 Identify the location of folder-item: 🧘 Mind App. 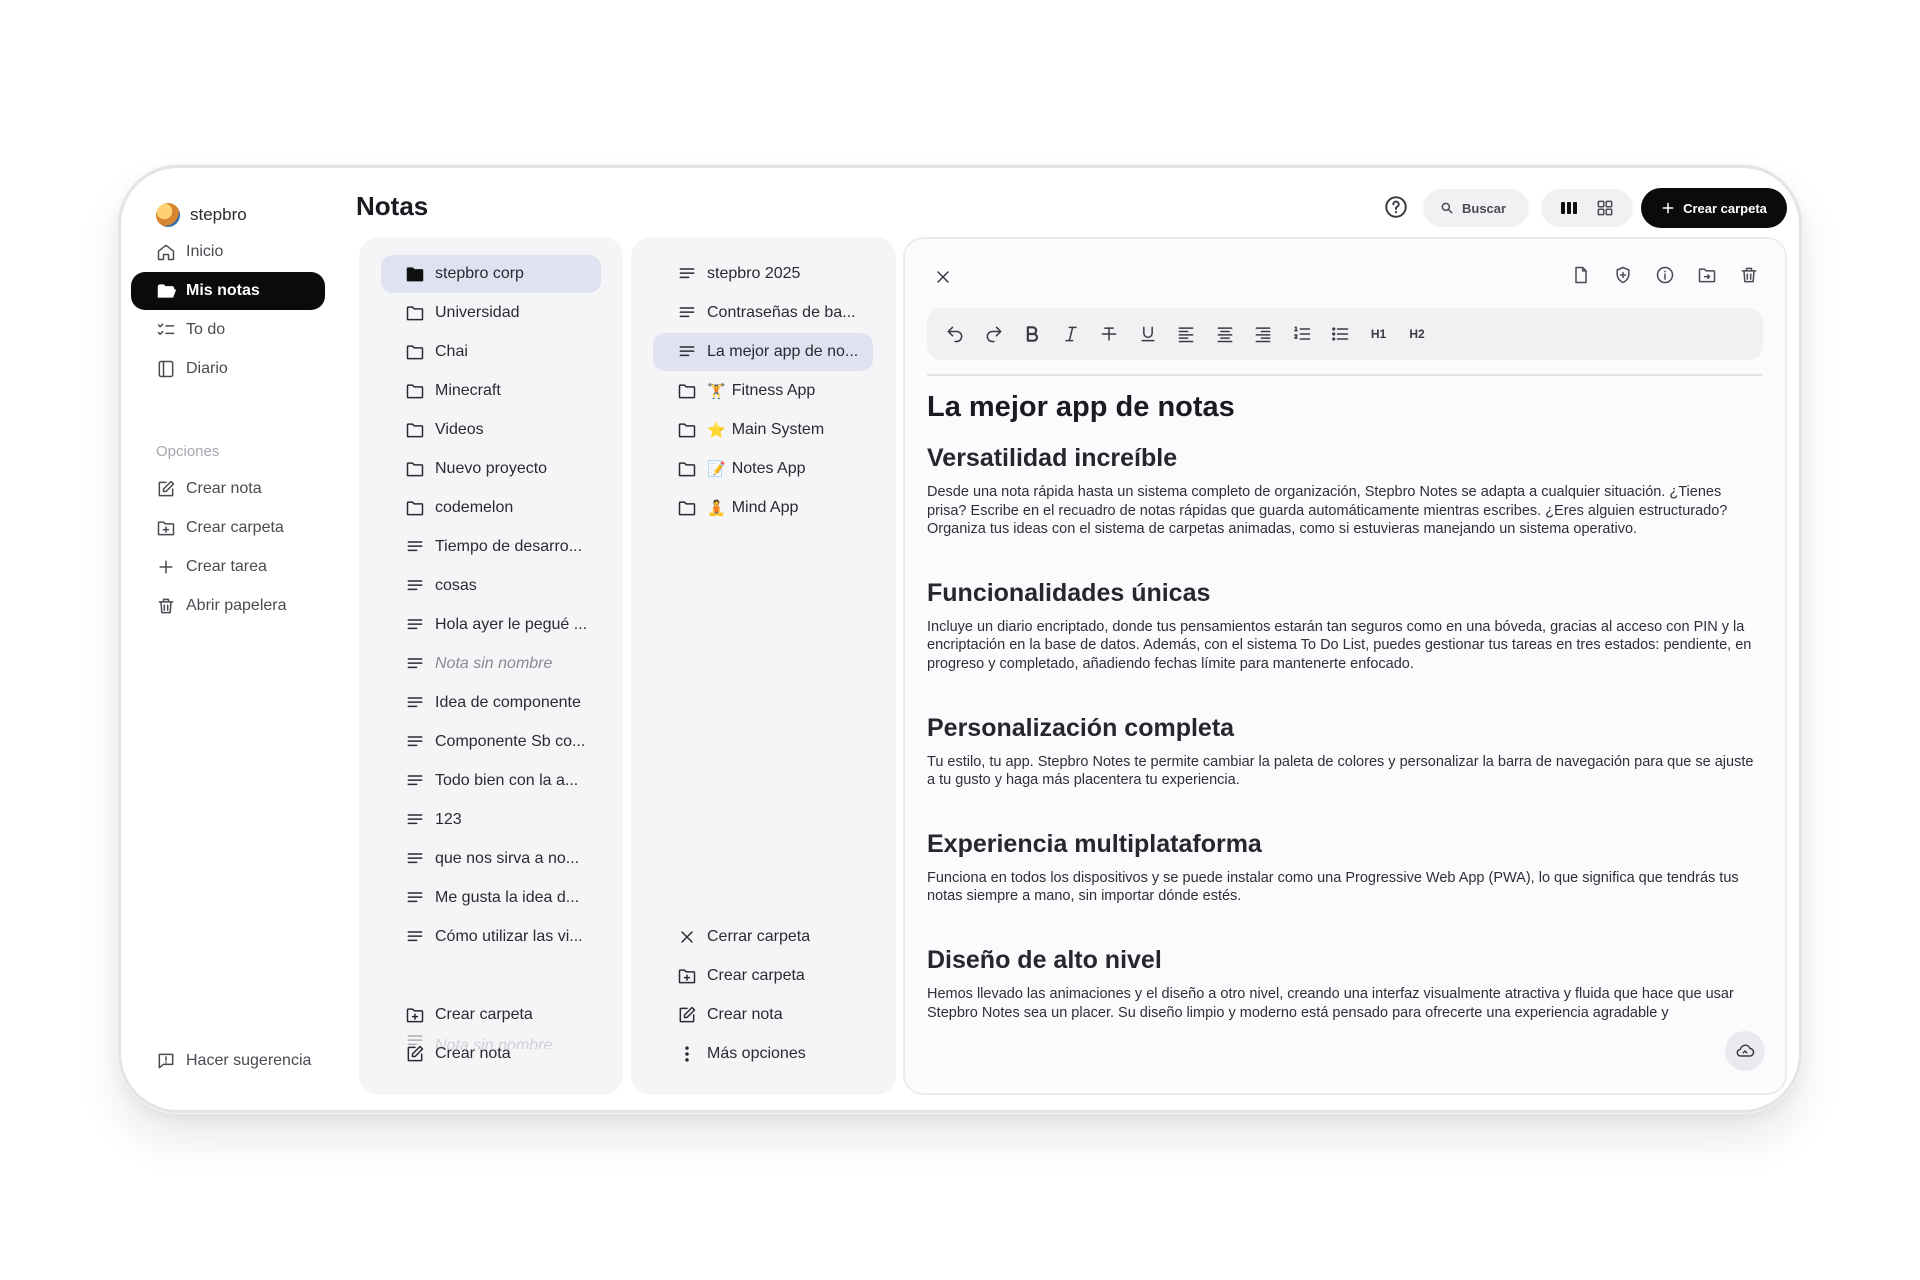
(763, 508).